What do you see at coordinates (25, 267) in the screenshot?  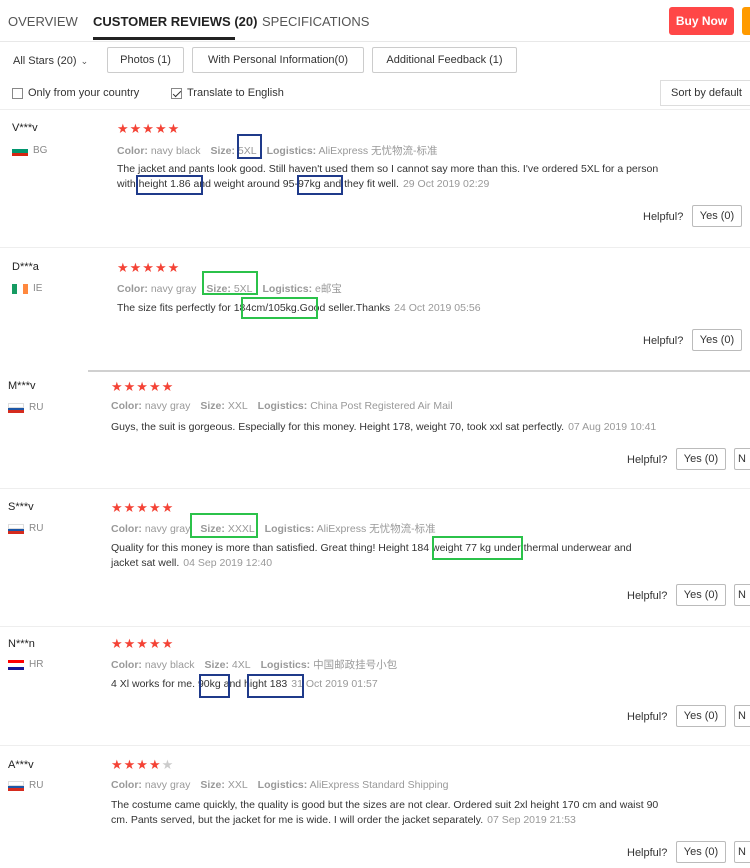 I see `reviewer-name: D***a` at bounding box center [25, 267].